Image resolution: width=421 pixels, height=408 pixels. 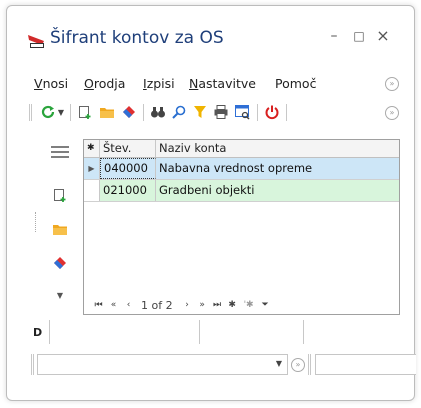 I want to click on menu-vnosi: Vnosi, so click(x=51, y=83).